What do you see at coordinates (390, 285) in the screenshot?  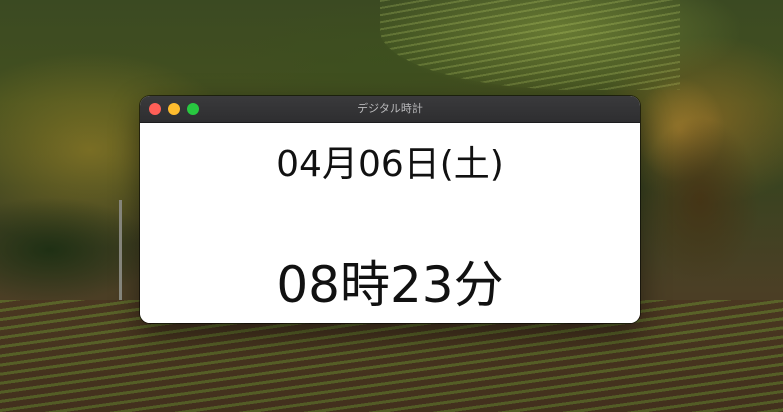 I see `time-display: 08時23分` at bounding box center [390, 285].